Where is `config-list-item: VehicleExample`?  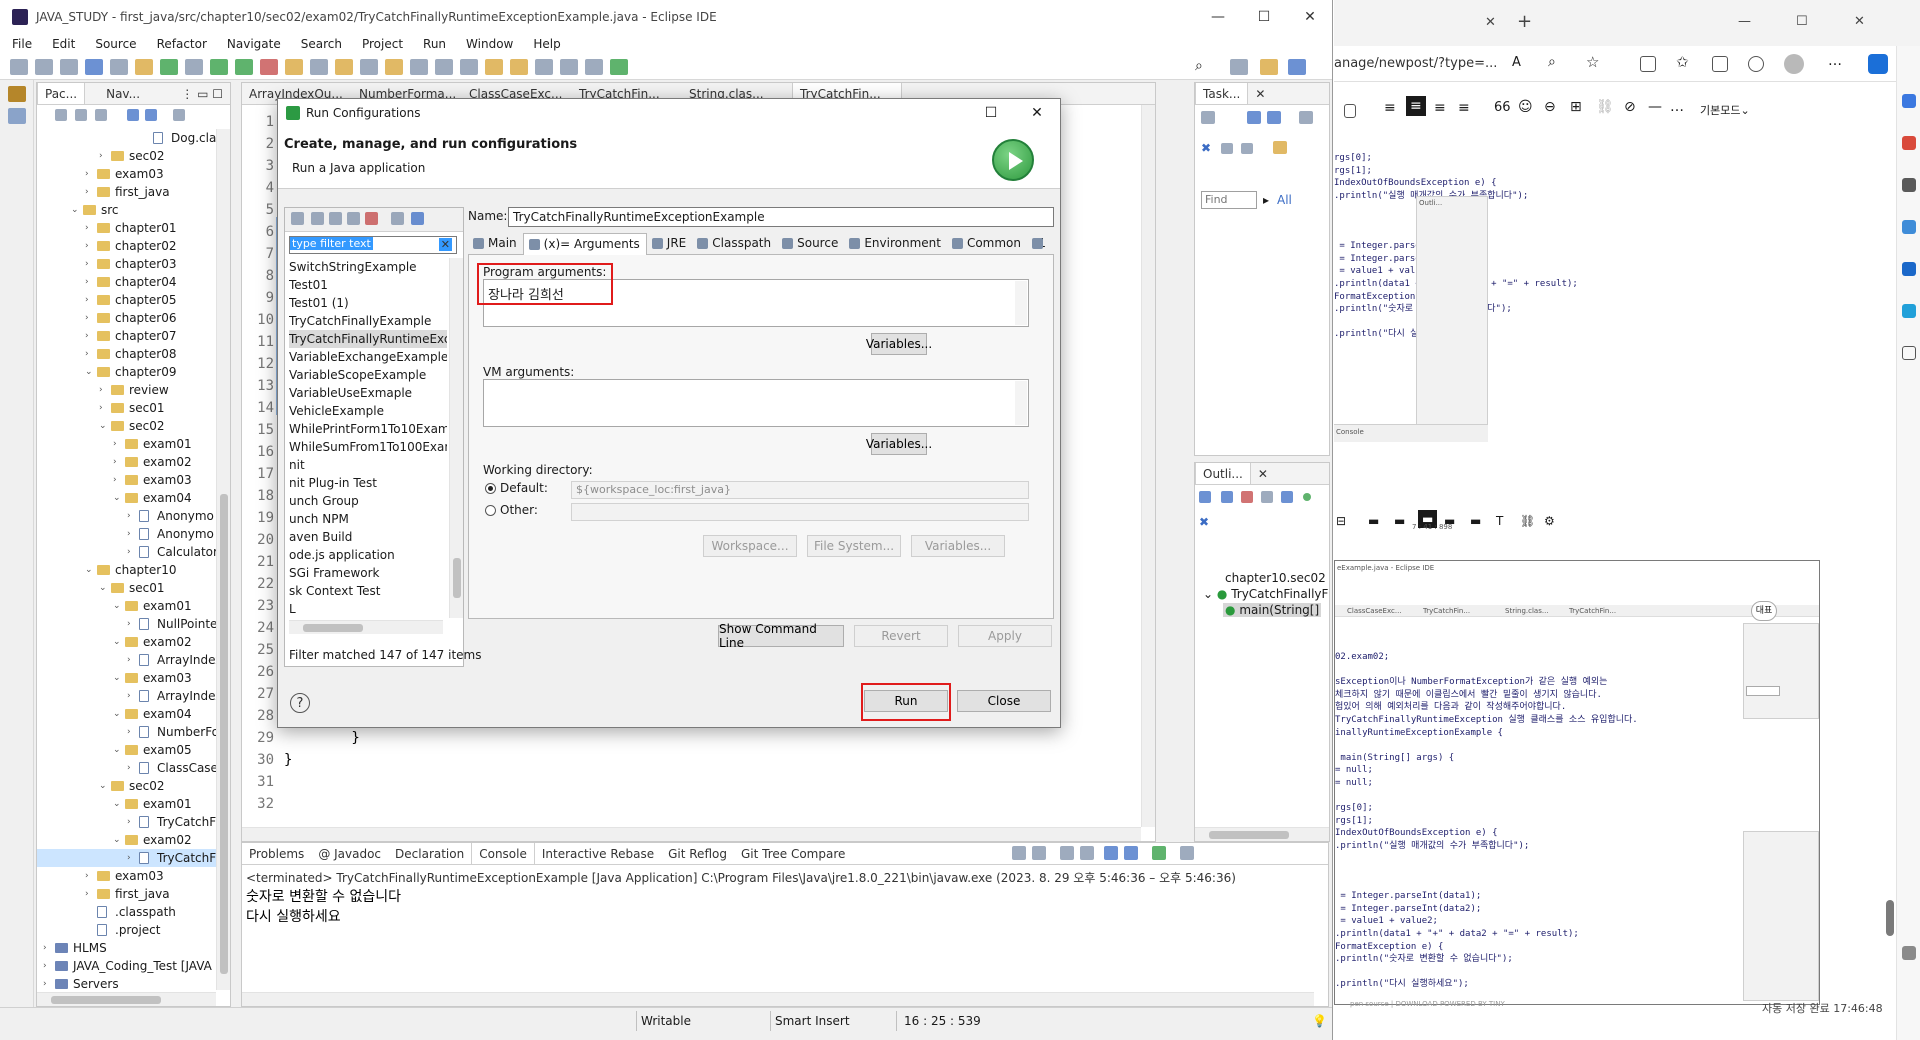 config-list-item: VehicleExample is located at coordinates (368, 411).